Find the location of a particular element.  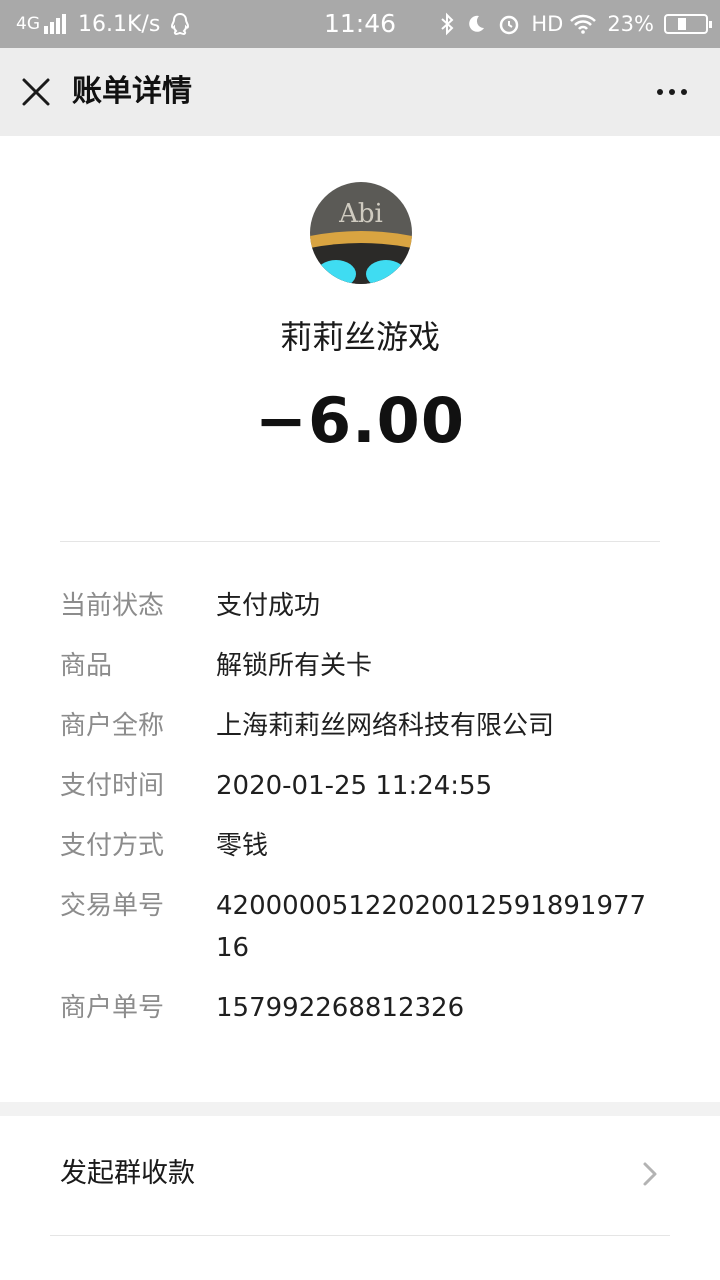

detail-value: 解锁所有关卡 is located at coordinates (294, 666).